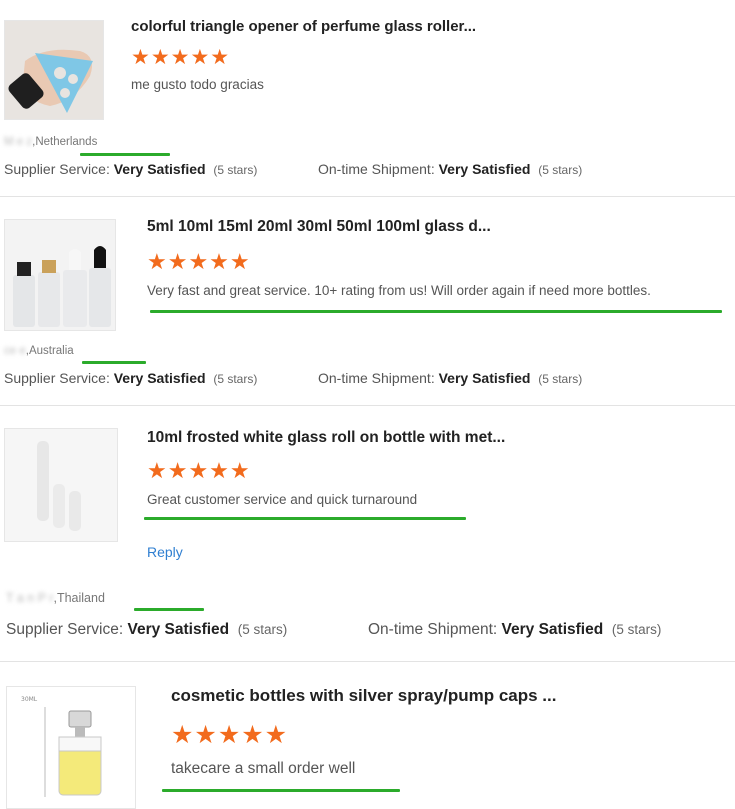  I want to click on reviewer-info: T a n P r,Thailand, so click(55, 598).